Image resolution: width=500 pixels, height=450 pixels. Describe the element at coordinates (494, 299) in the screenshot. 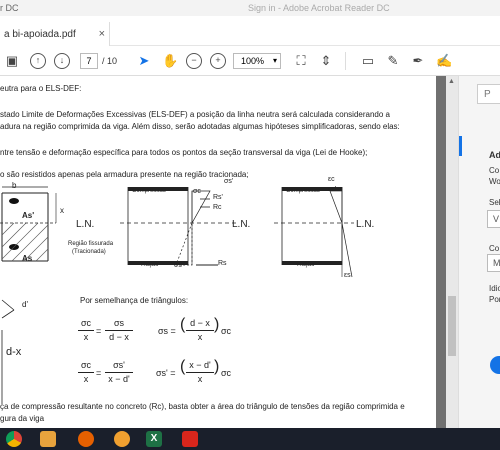

I see `panel-text: Por` at that location.